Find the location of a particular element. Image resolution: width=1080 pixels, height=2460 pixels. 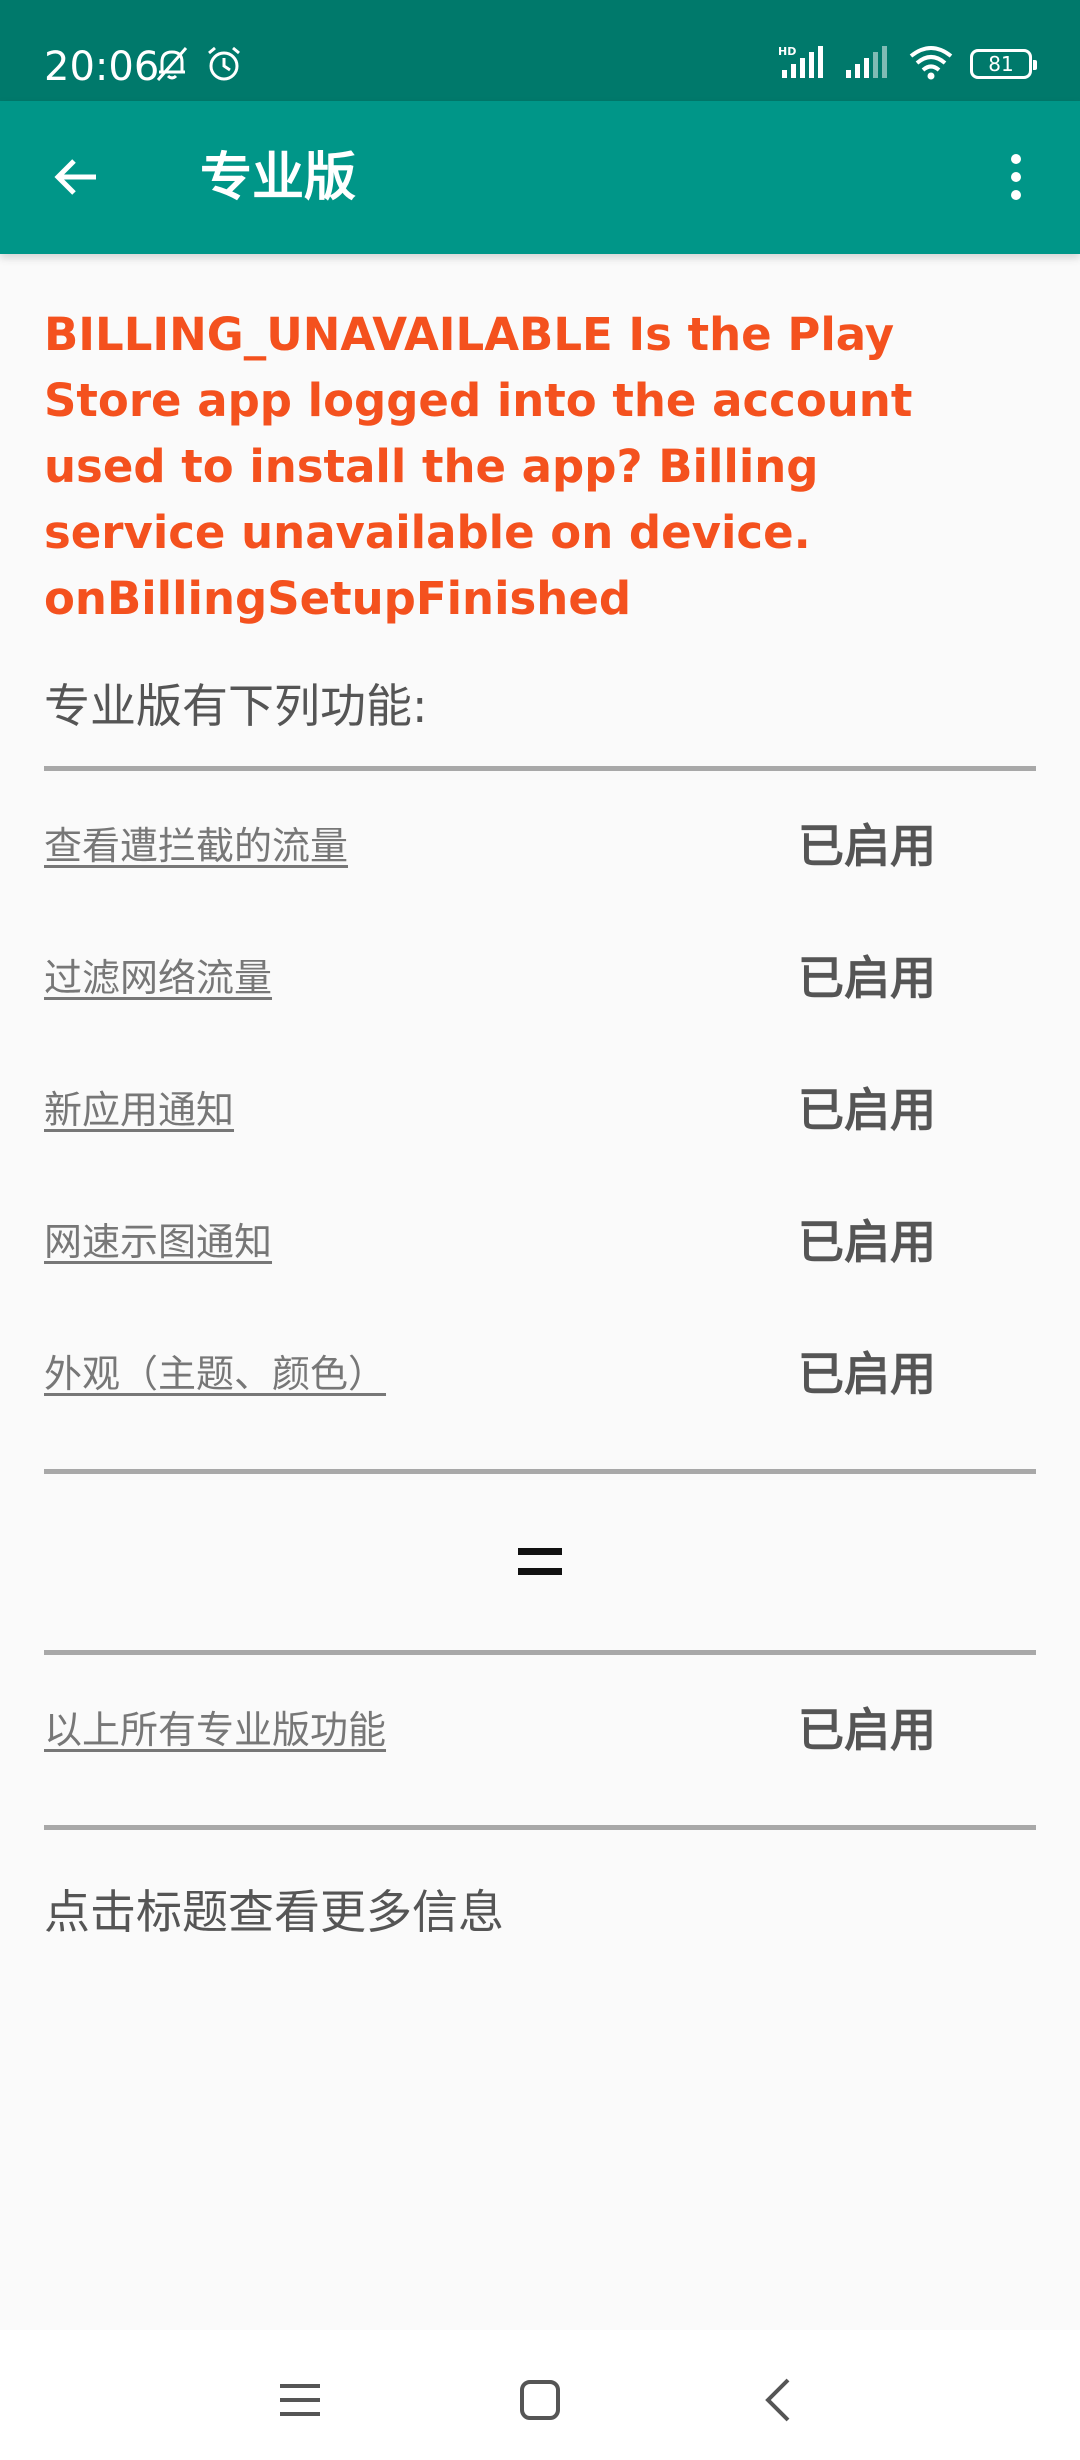

feature-row: 新应用通知 已启用 is located at coordinates (540, 1109).